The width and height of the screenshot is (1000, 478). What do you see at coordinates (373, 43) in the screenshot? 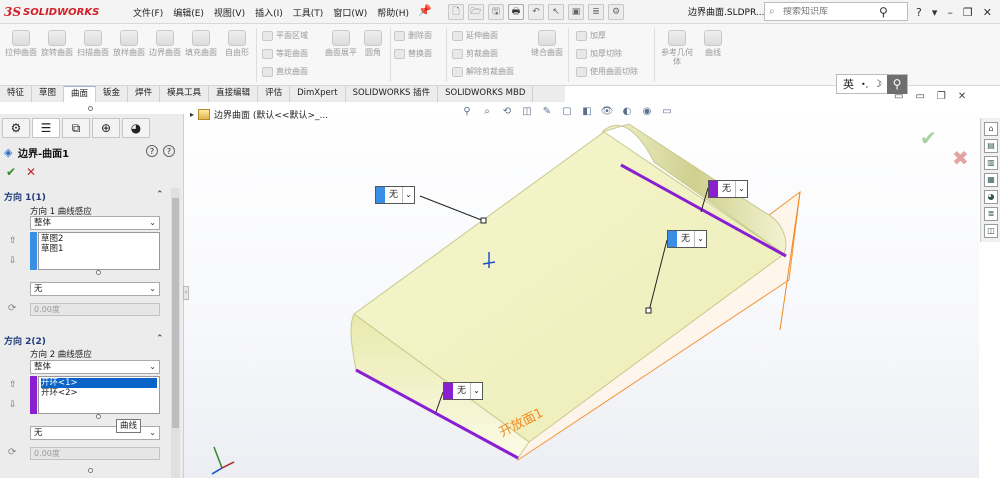
I see `fillet-button: 圆角` at bounding box center [373, 43].